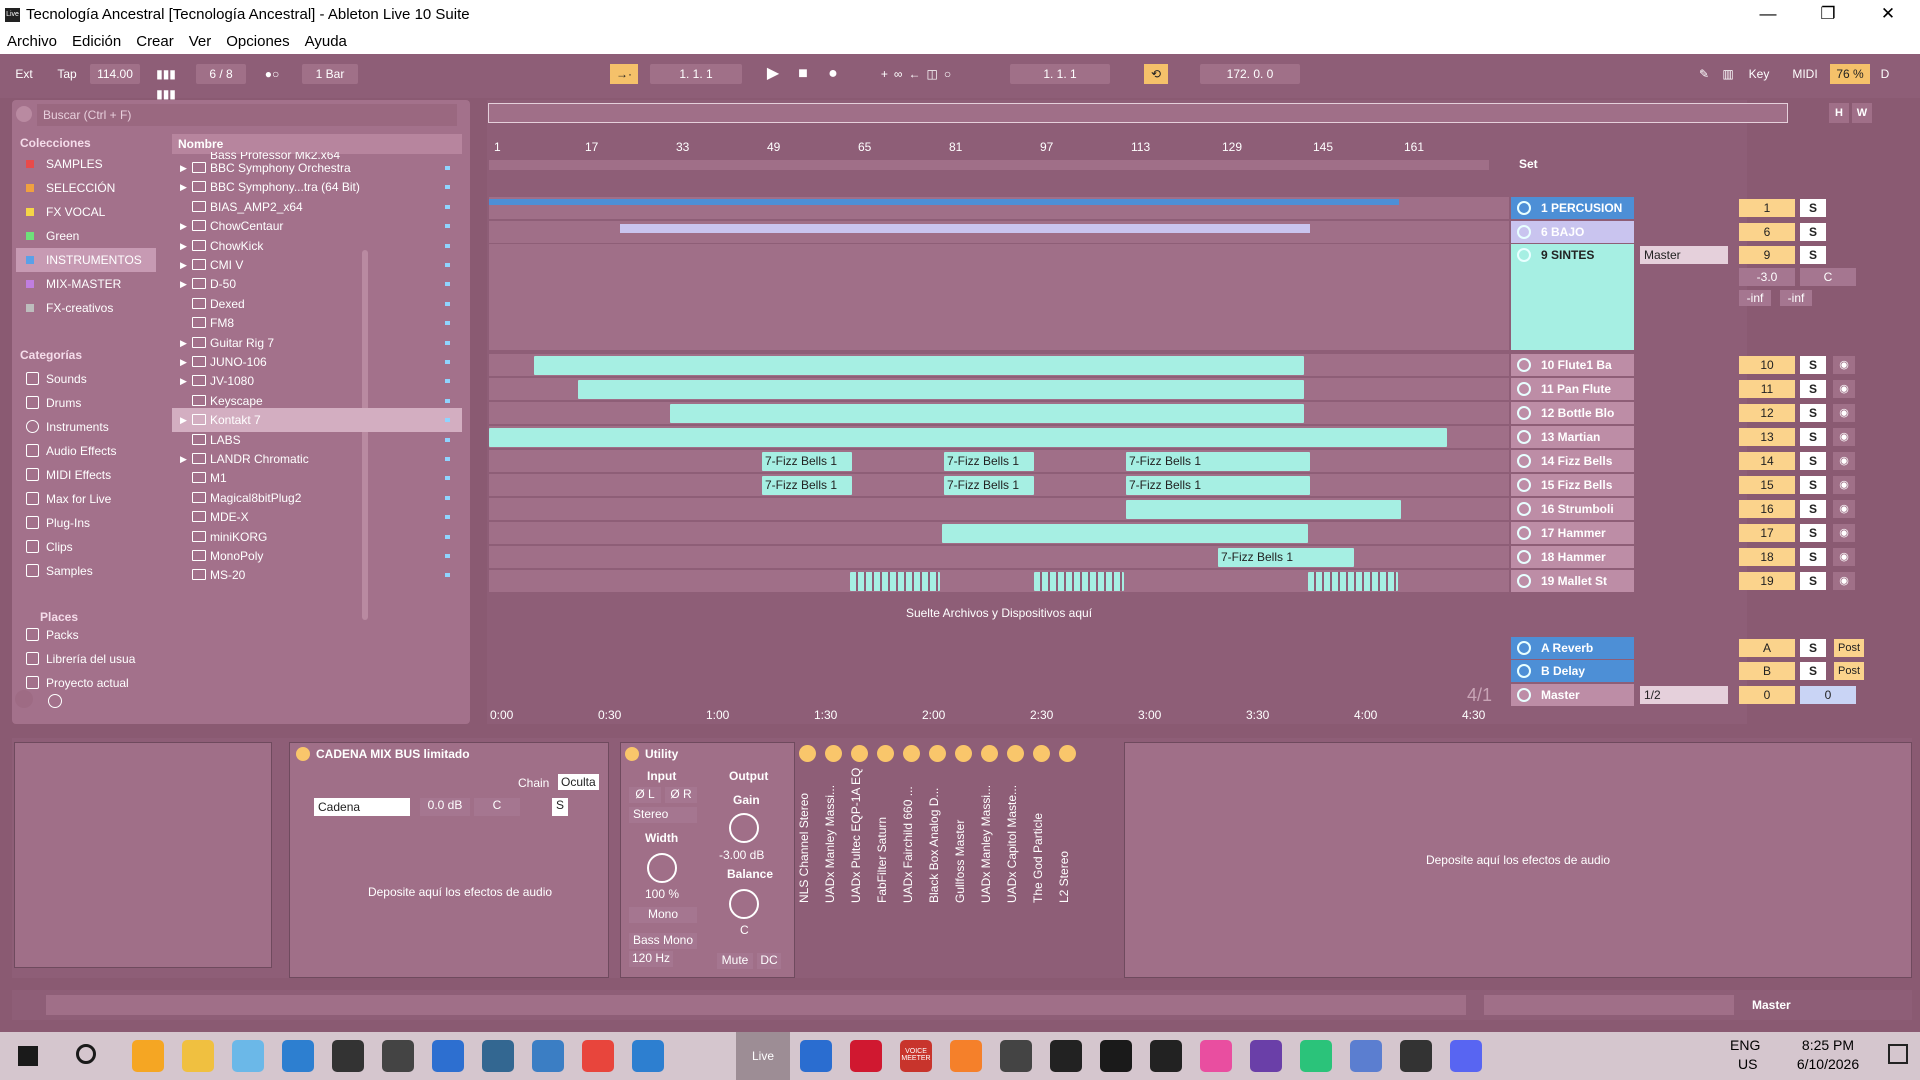 The image size is (1920, 1080). Describe the element at coordinates (1572, 533) in the screenshot. I see `track-header: 17 Hammer` at that location.